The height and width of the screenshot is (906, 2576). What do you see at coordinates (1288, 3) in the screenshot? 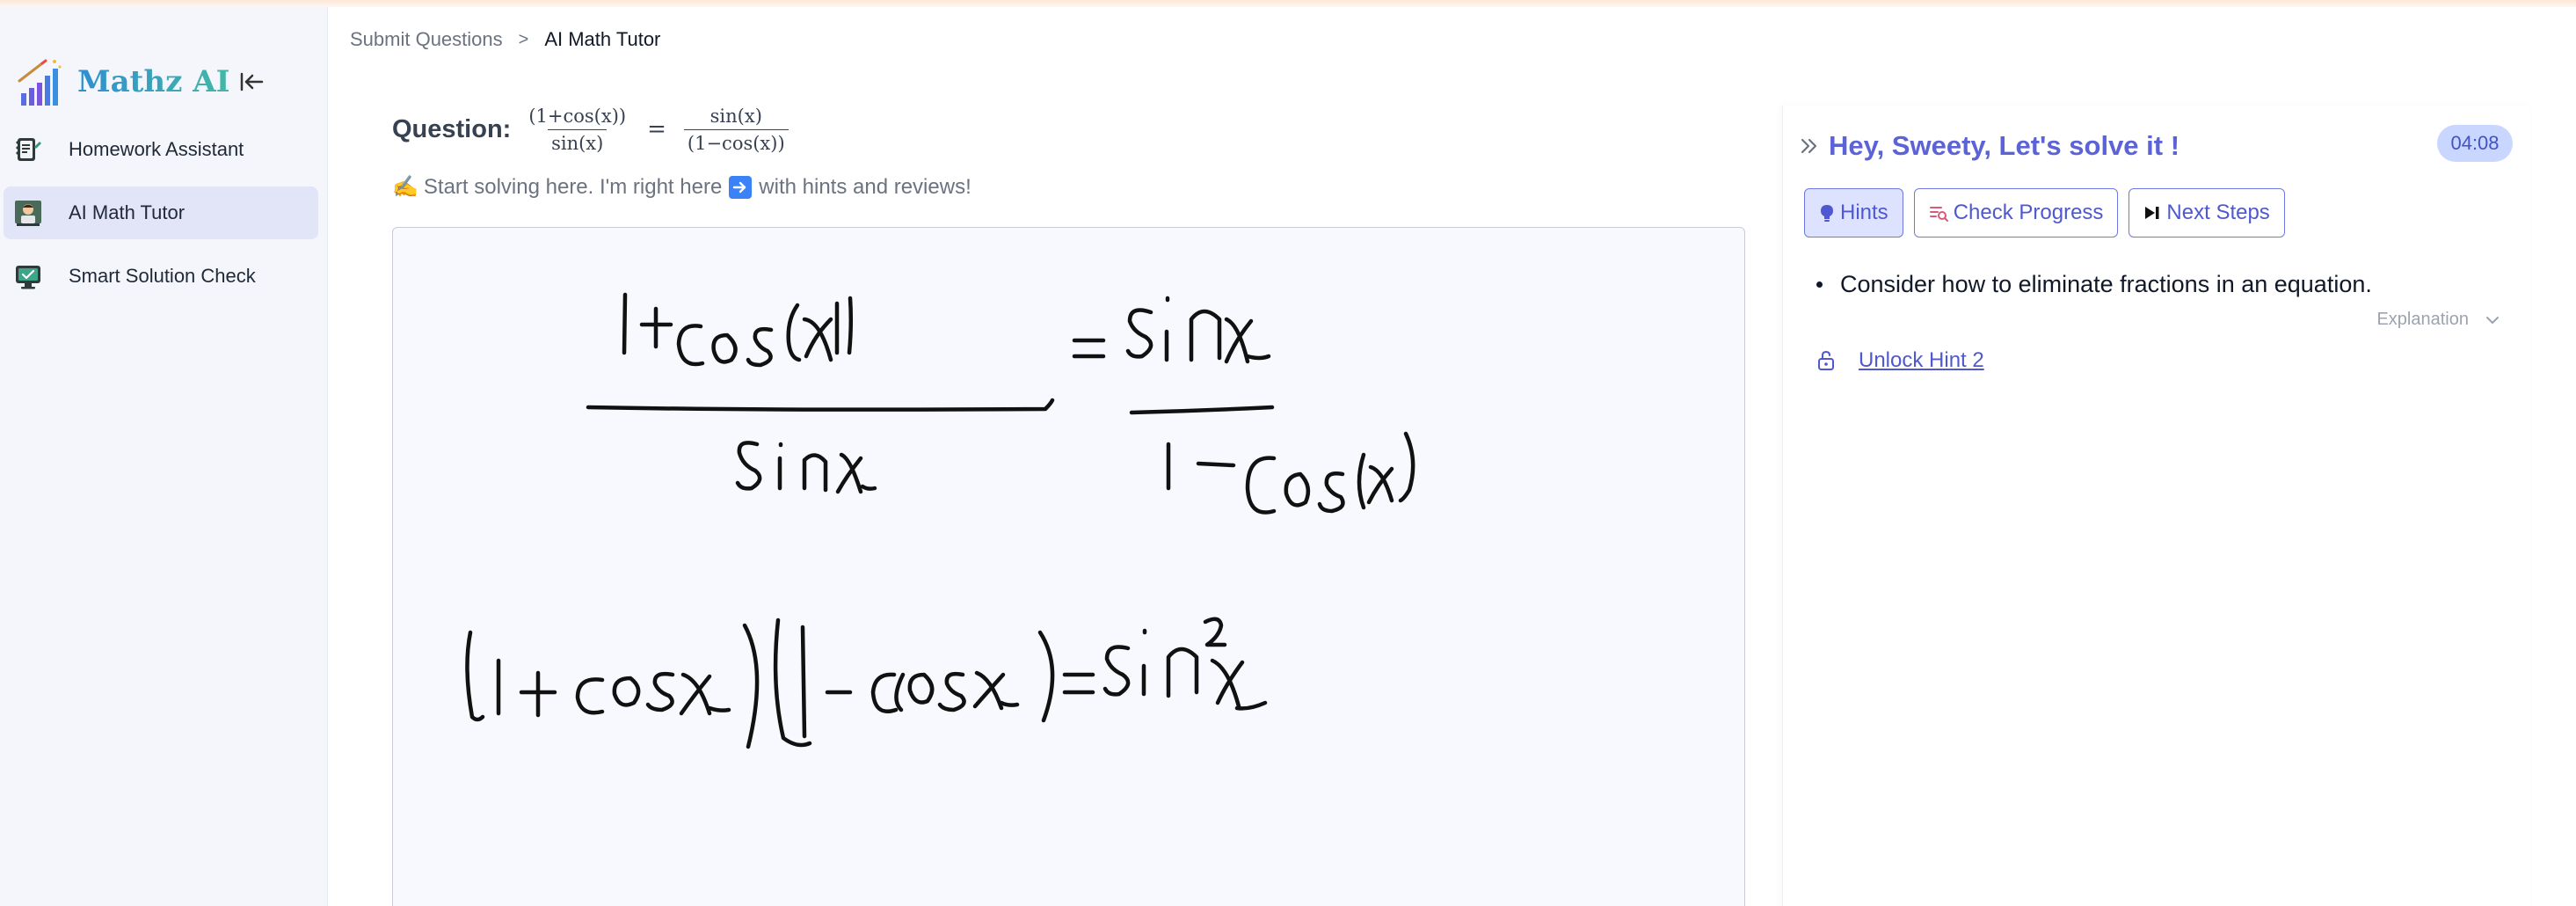
I see `top-accent-bar` at bounding box center [1288, 3].